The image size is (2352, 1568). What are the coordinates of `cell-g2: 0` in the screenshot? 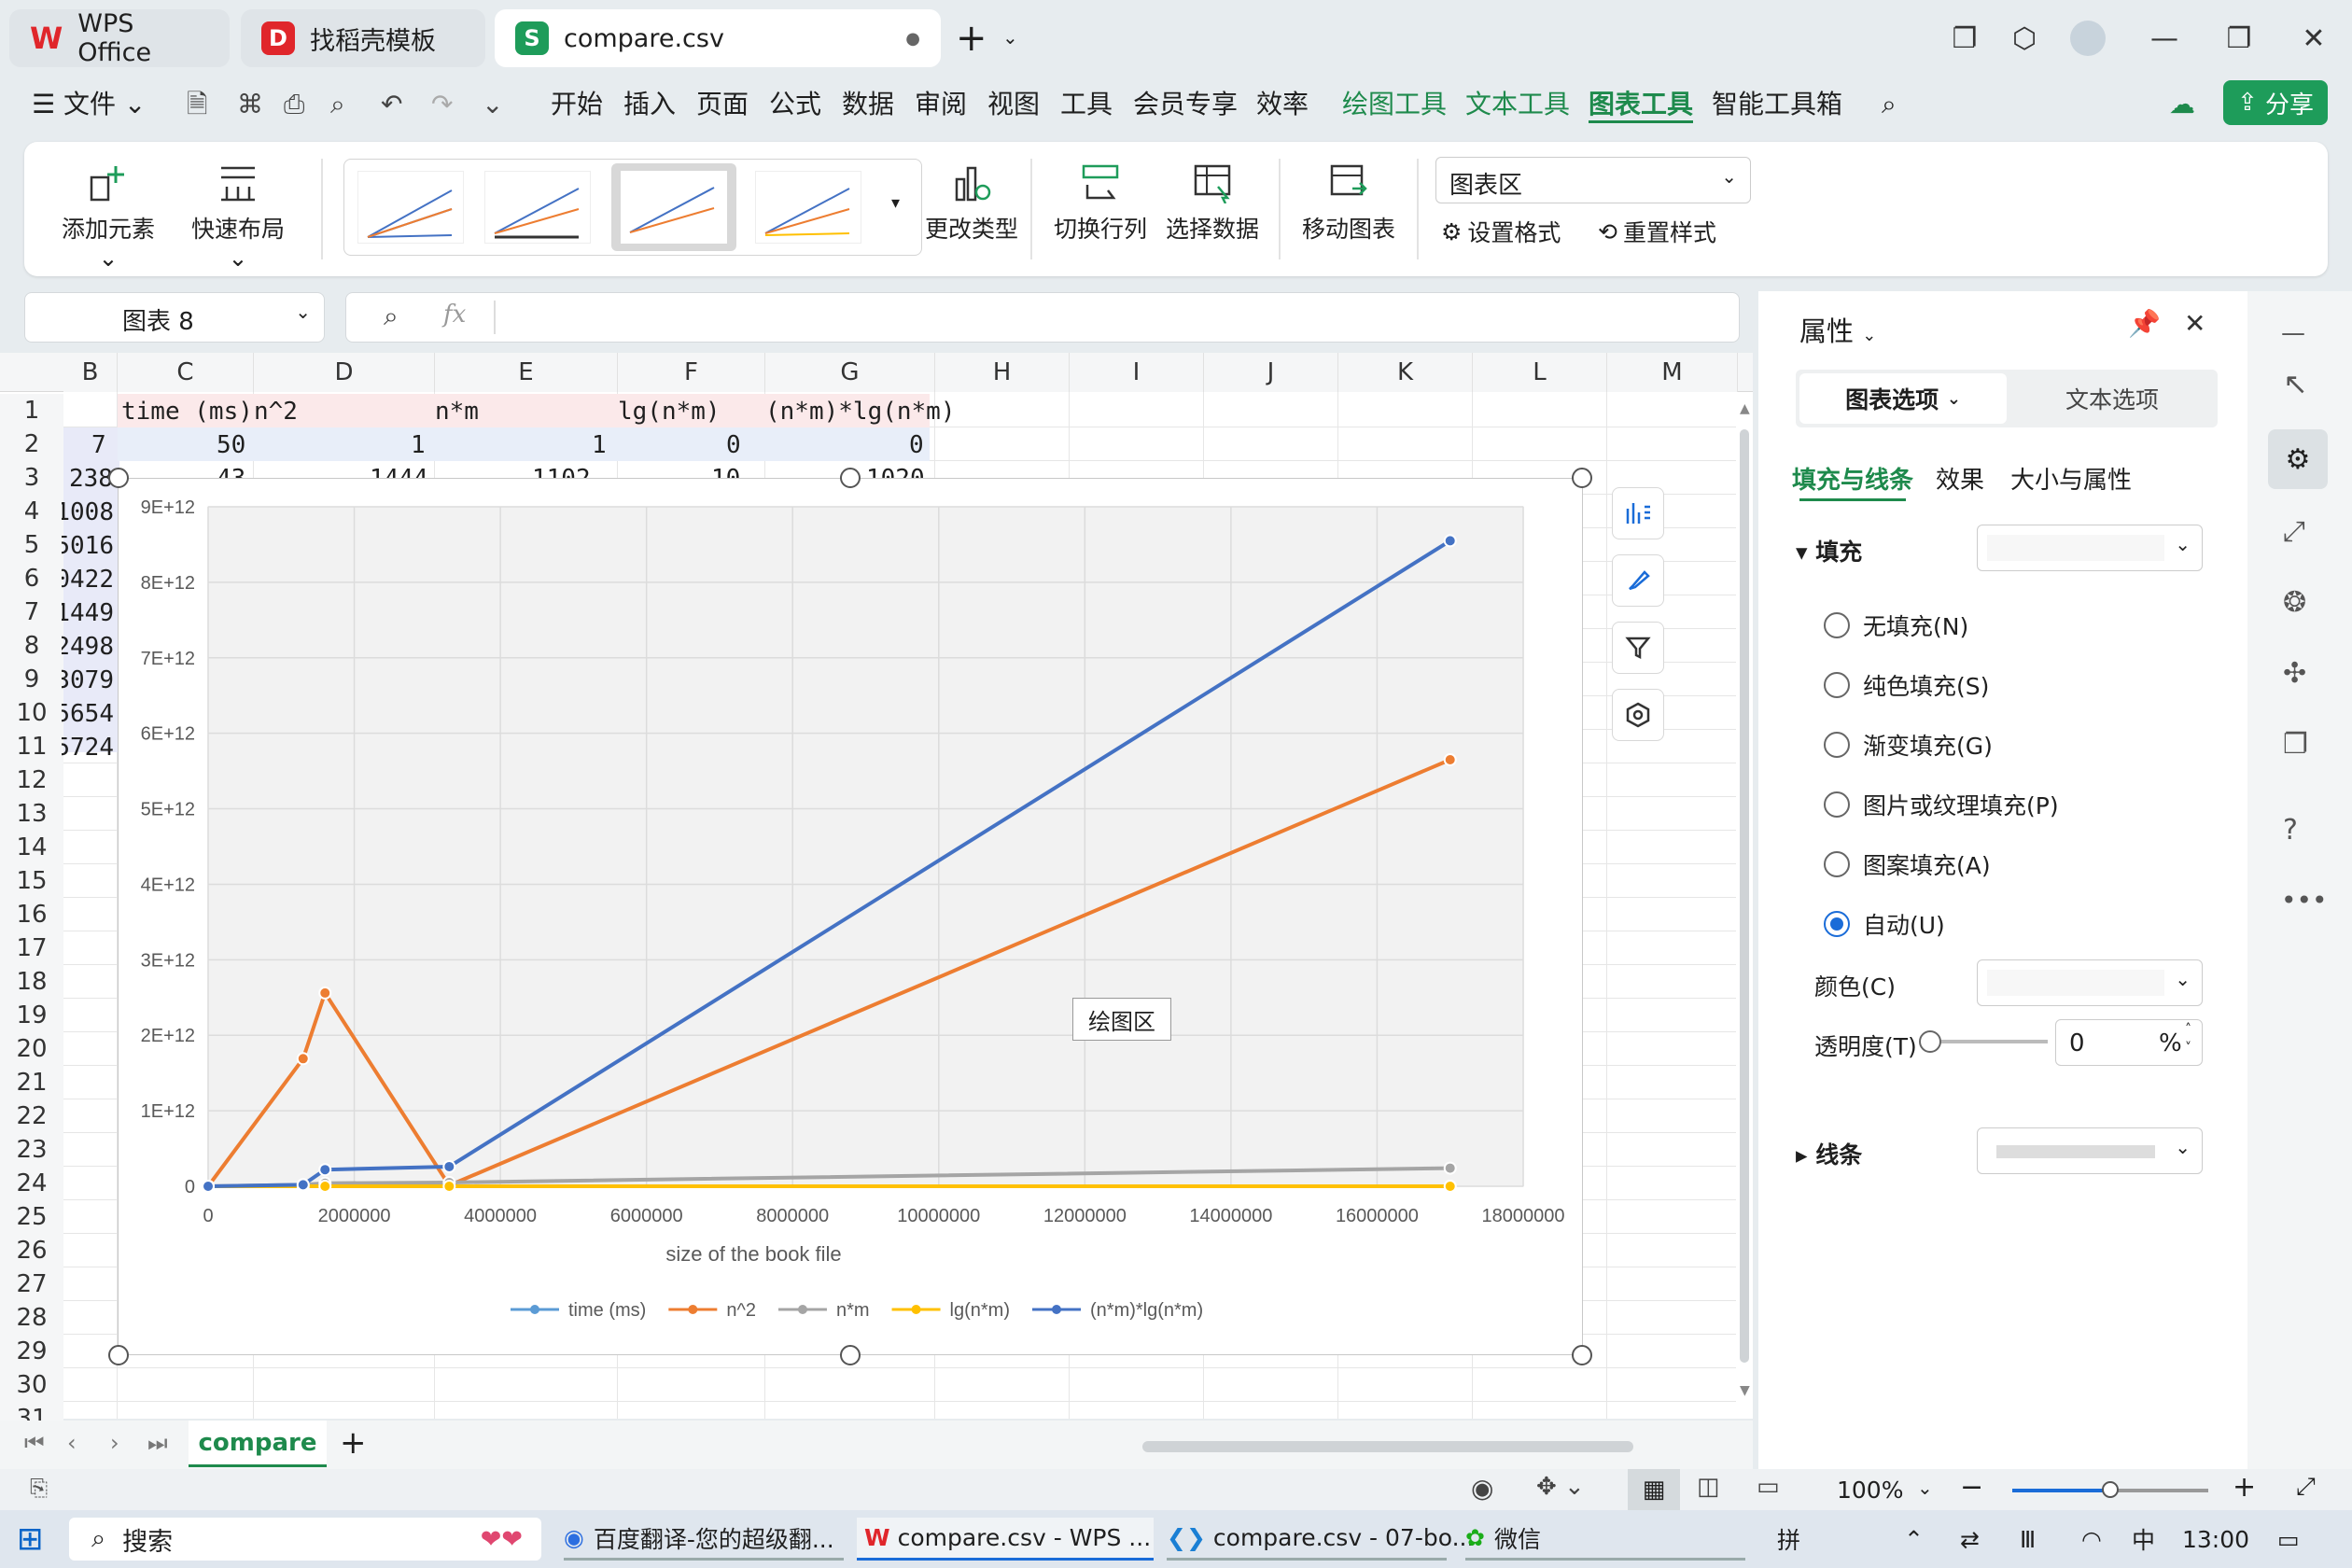 It's located at (916, 445).